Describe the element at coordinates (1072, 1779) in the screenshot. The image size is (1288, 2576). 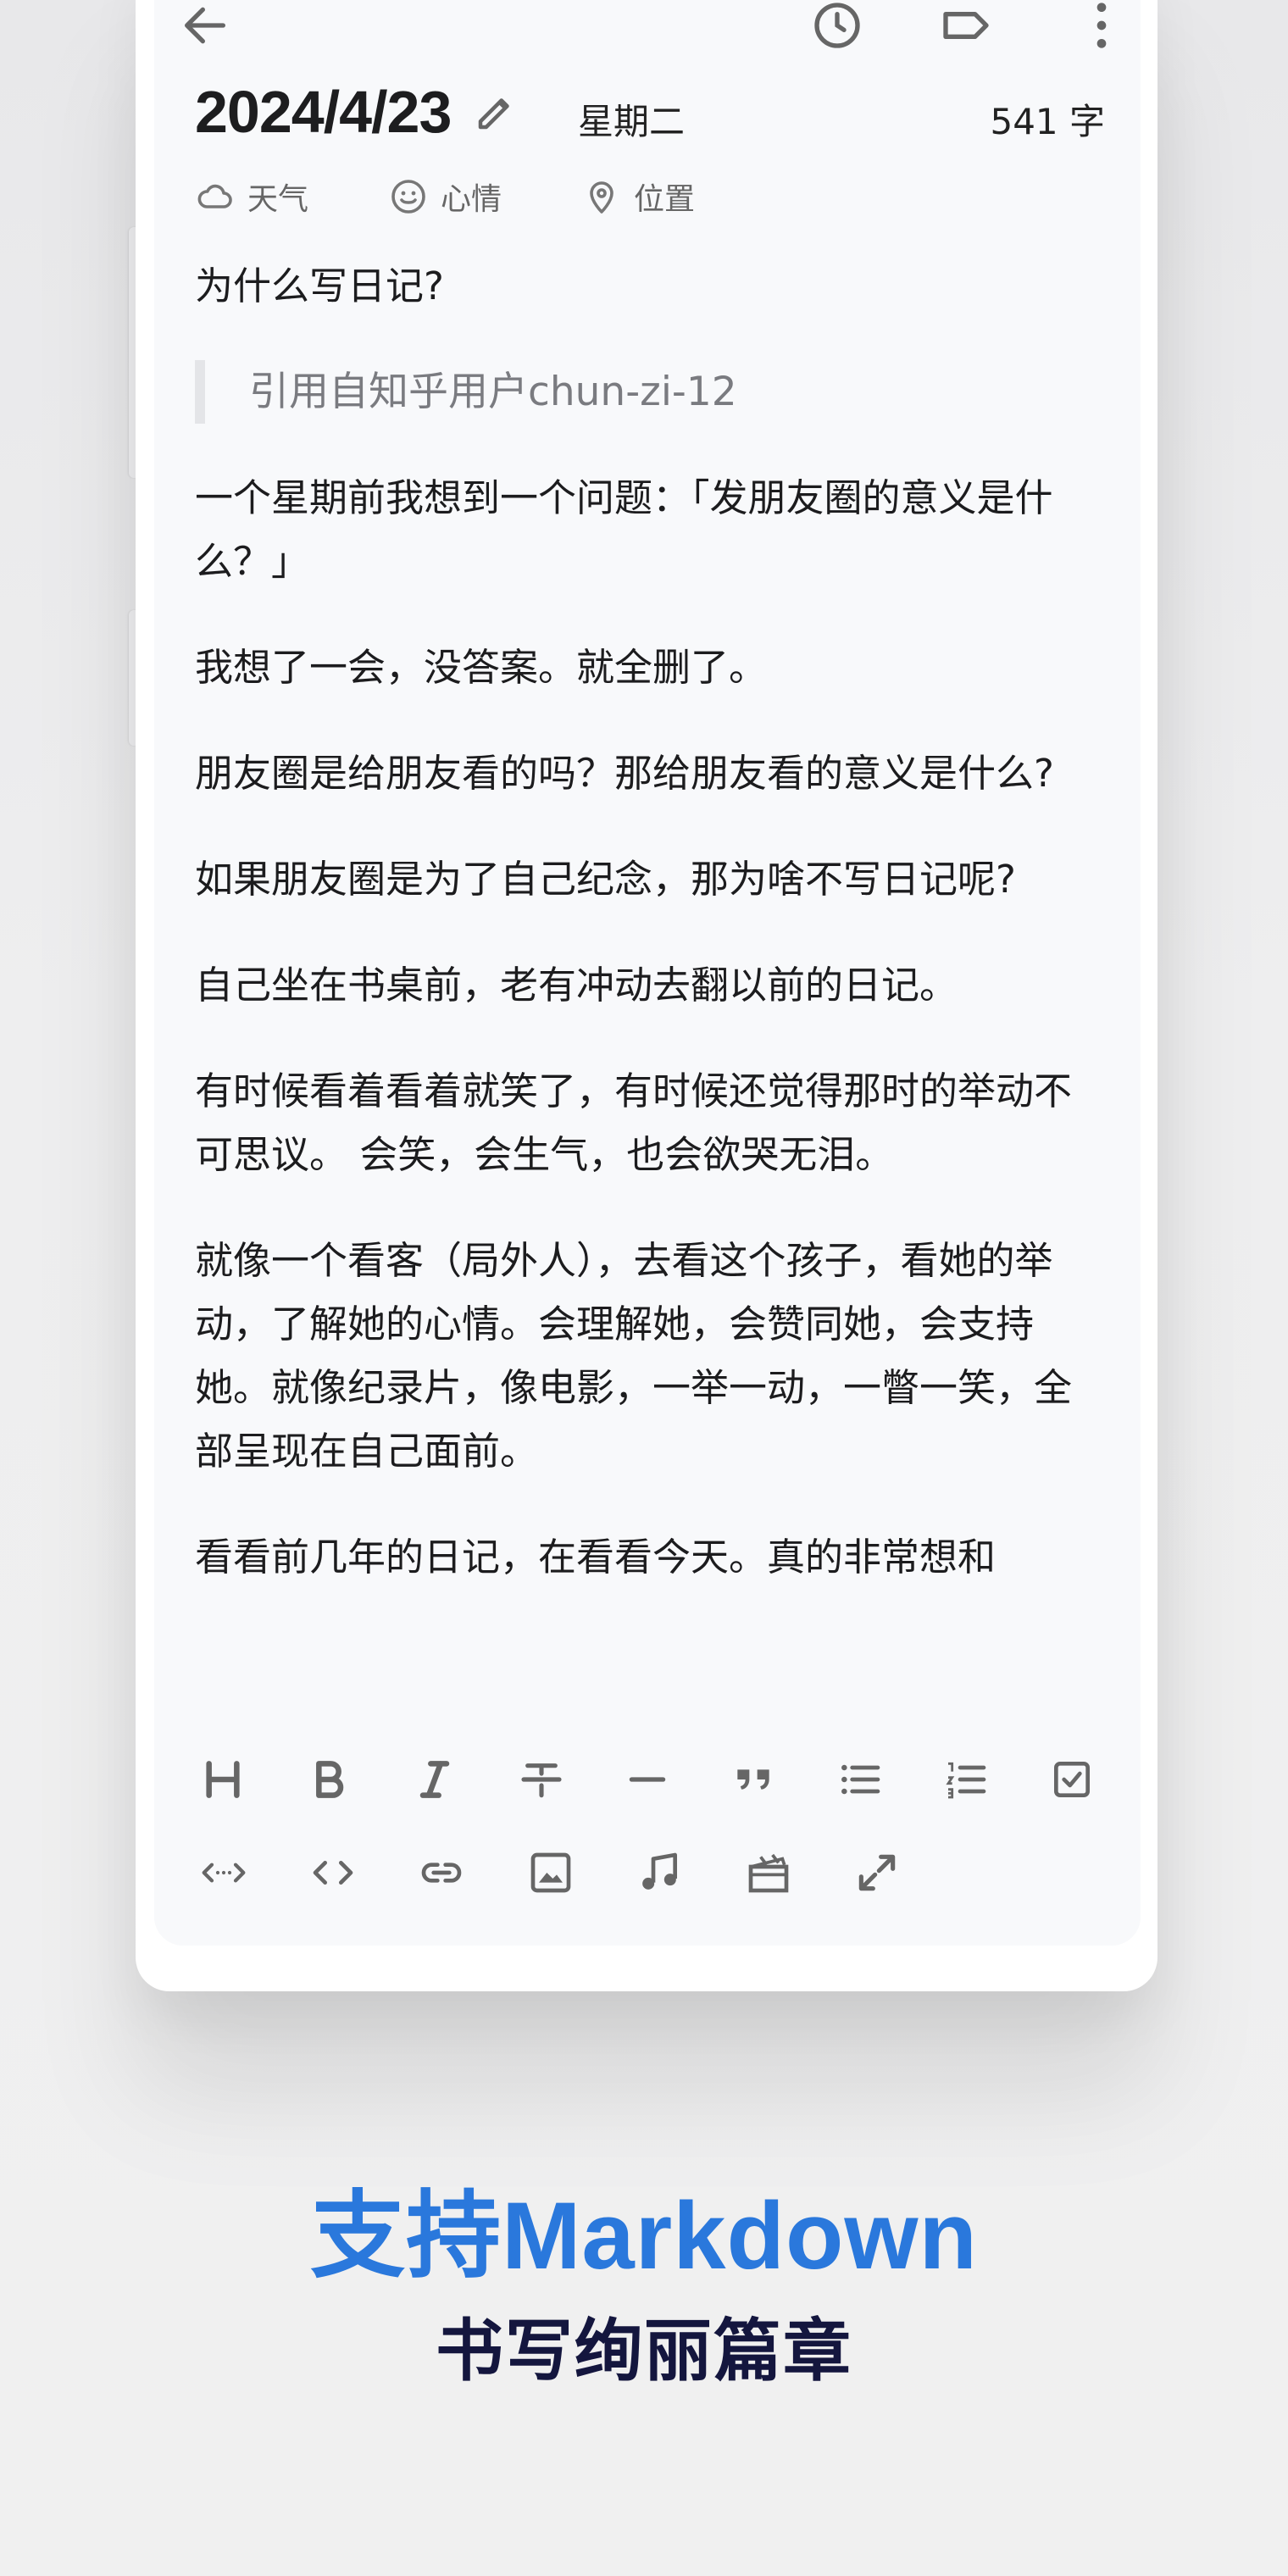
I see `checkbox-icon` at that location.